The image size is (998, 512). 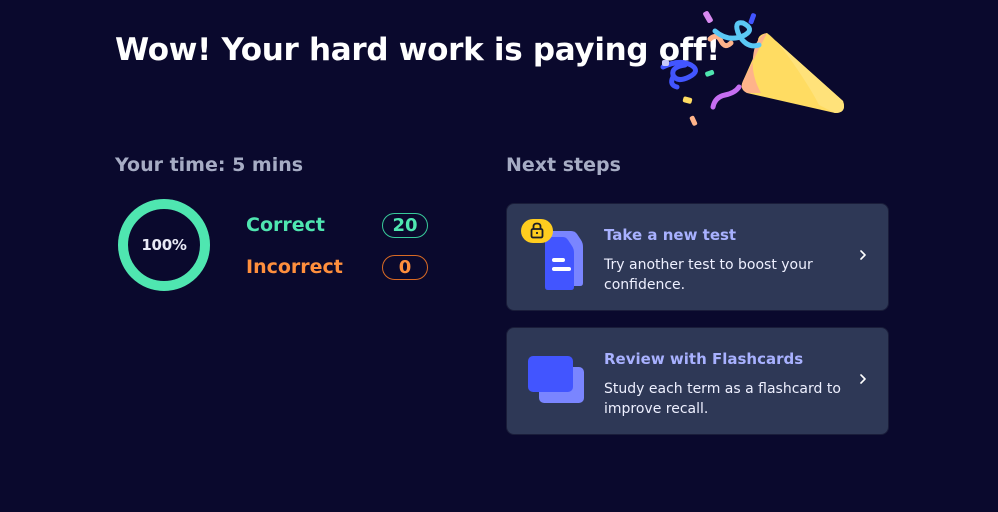 What do you see at coordinates (670, 235) in the screenshot?
I see `card-title: Take a new test` at bounding box center [670, 235].